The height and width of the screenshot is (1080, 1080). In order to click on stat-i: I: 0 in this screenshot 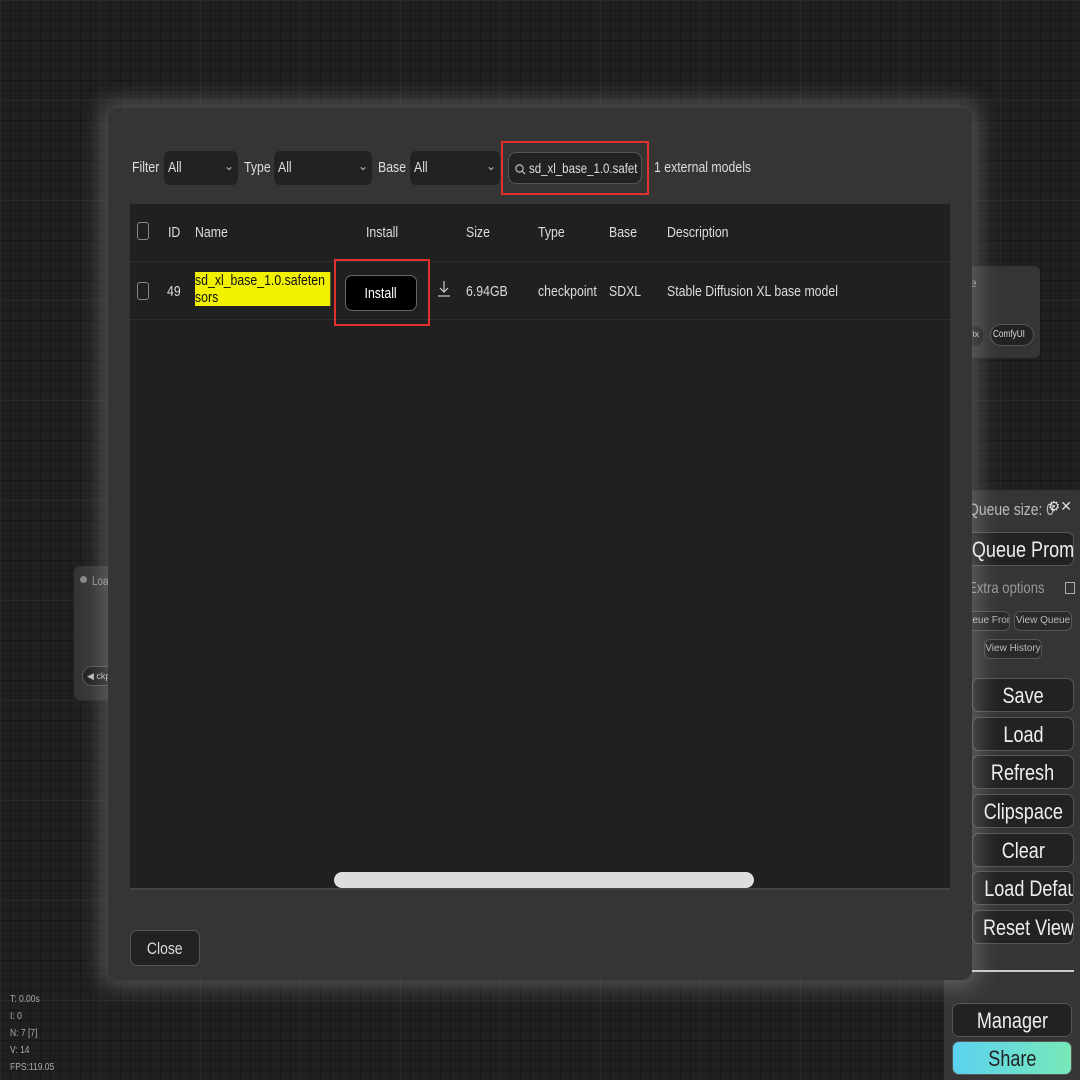, I will do `click(16, 1016)`.